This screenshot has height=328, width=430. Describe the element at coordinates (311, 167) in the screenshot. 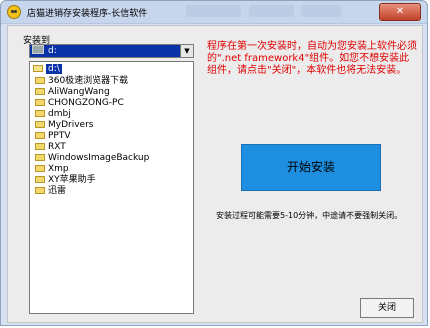

I see `start-install-button: 开始安装` at that location.